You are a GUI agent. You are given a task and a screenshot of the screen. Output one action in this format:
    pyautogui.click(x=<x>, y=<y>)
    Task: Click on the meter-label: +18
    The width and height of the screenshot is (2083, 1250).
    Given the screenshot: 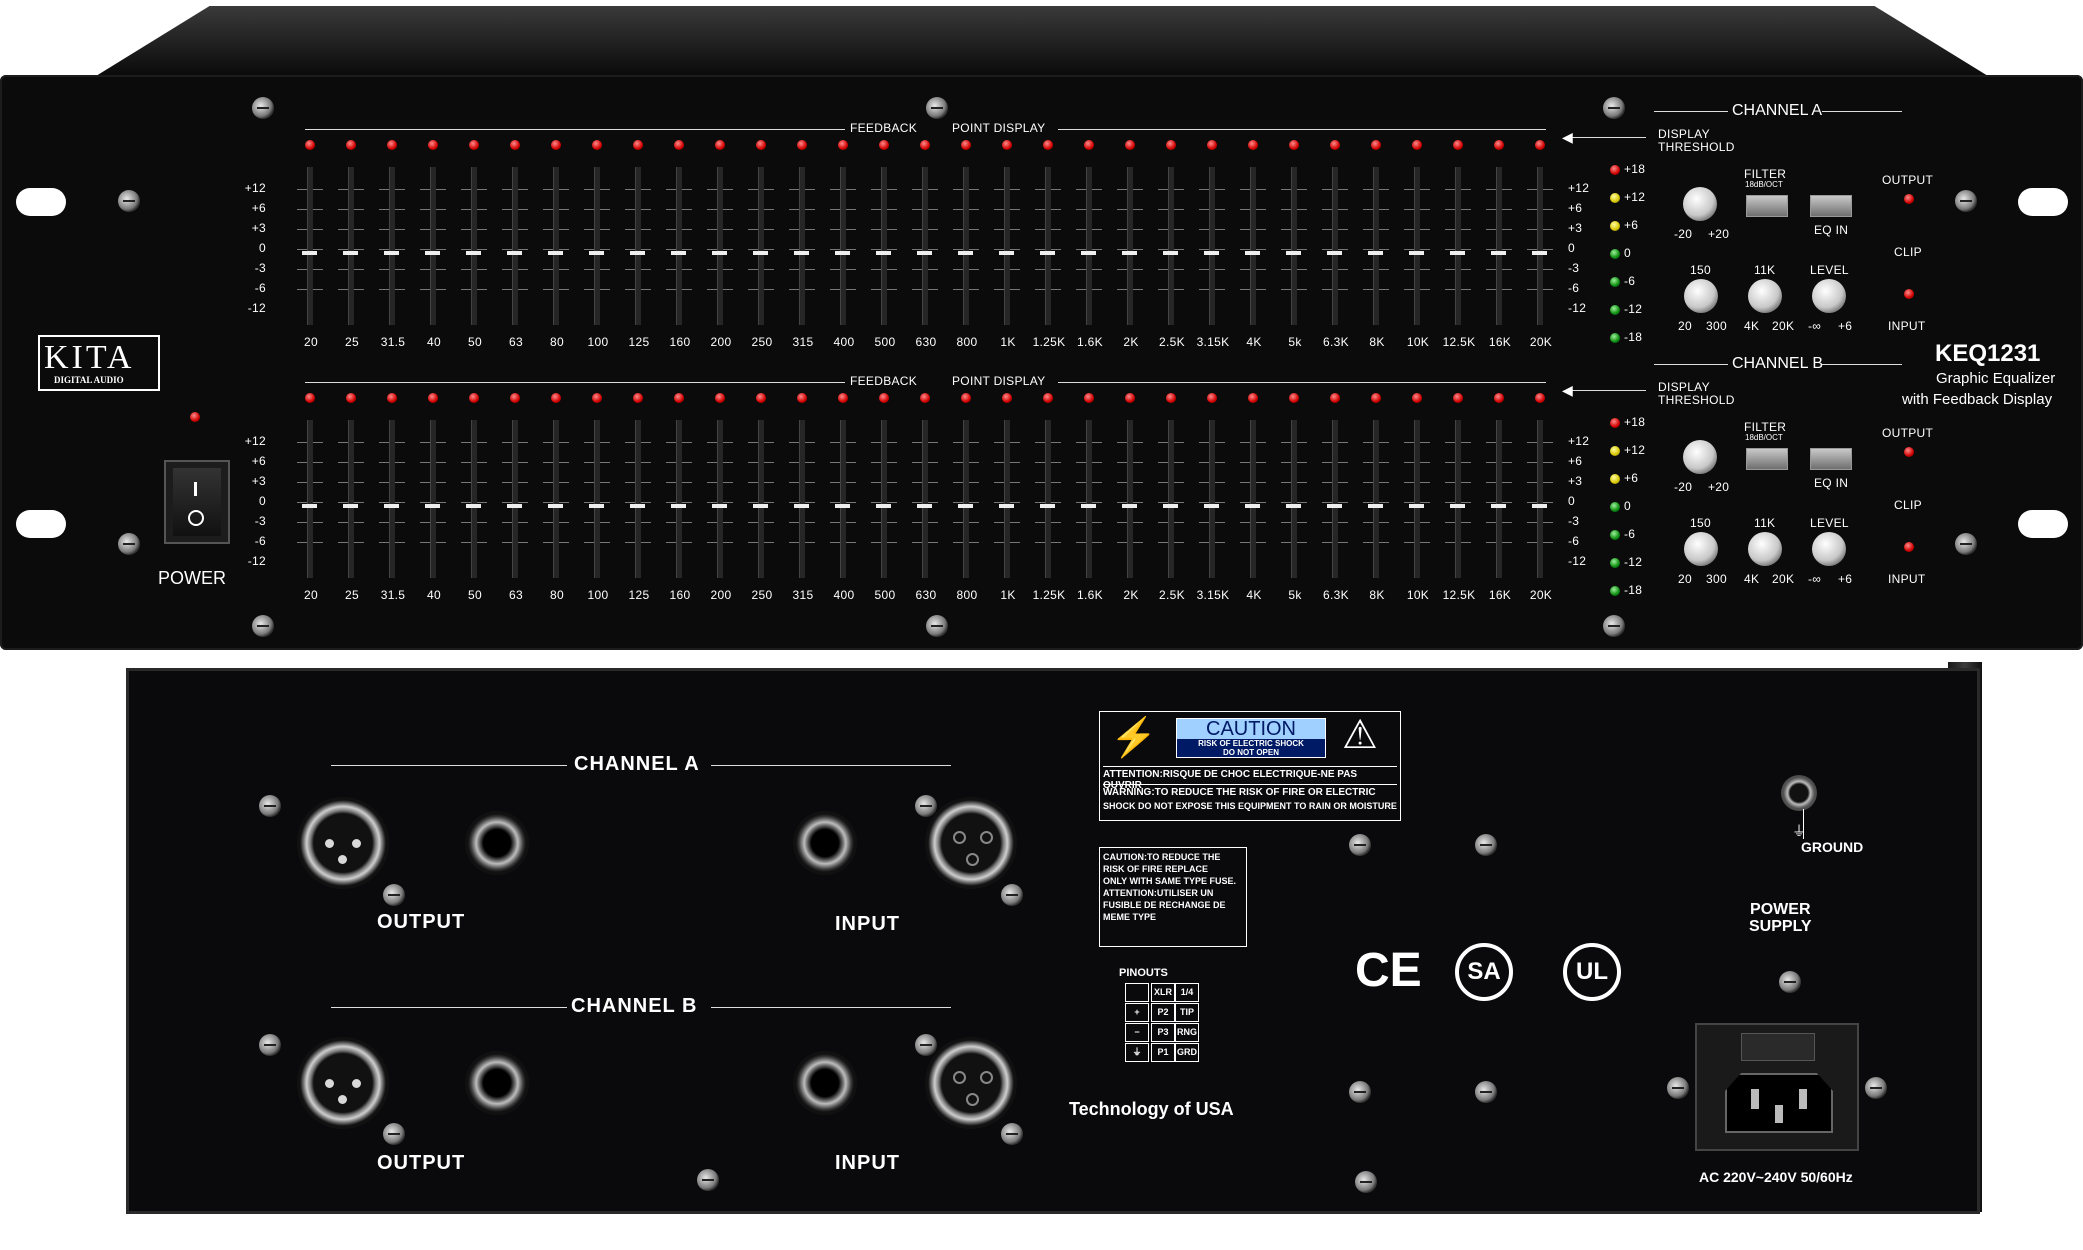 What is the action you would take?
    pyautogui.click(x=1635, y=422)
    